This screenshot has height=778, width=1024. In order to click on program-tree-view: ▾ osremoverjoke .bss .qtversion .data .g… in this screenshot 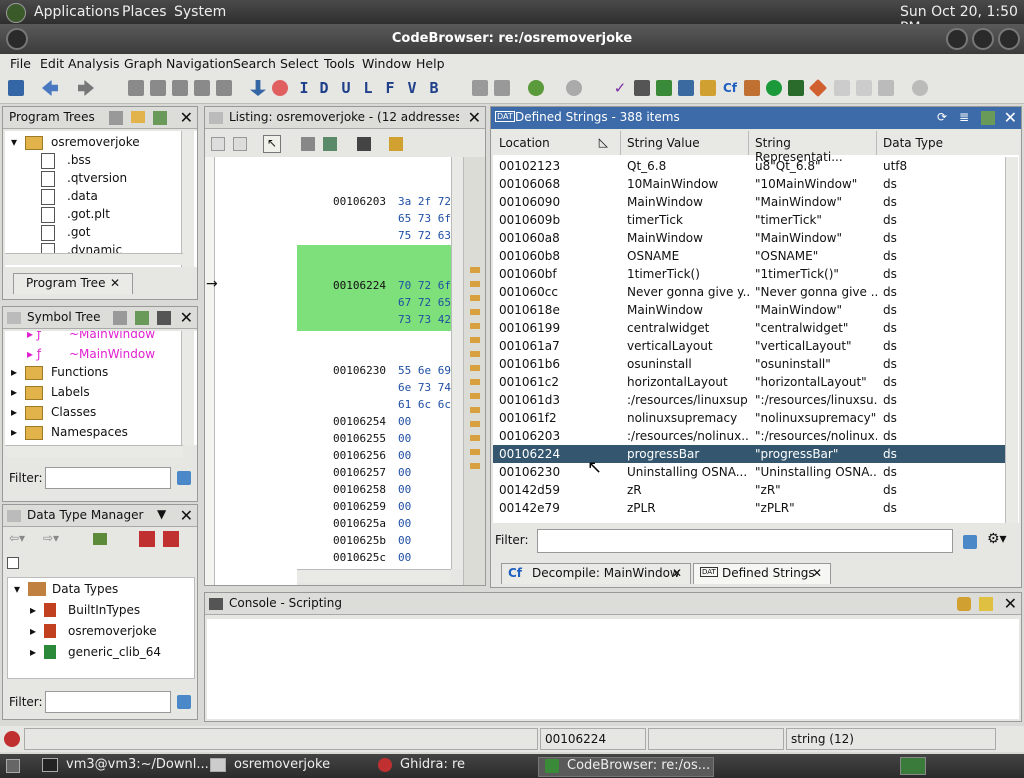, I will do `click(101, 199)`.